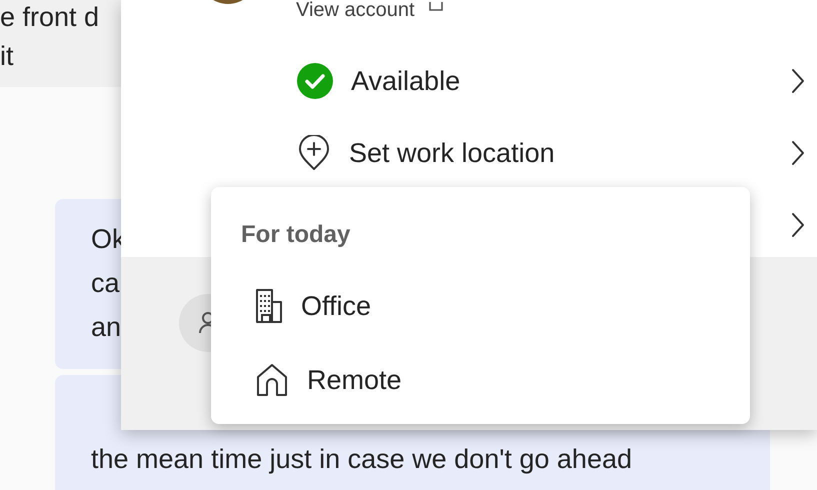 The image size is (817, 490). Describe the element at coordinates (314, 153) in the screenshot. I see `location-pin-plus-icon` at that location.